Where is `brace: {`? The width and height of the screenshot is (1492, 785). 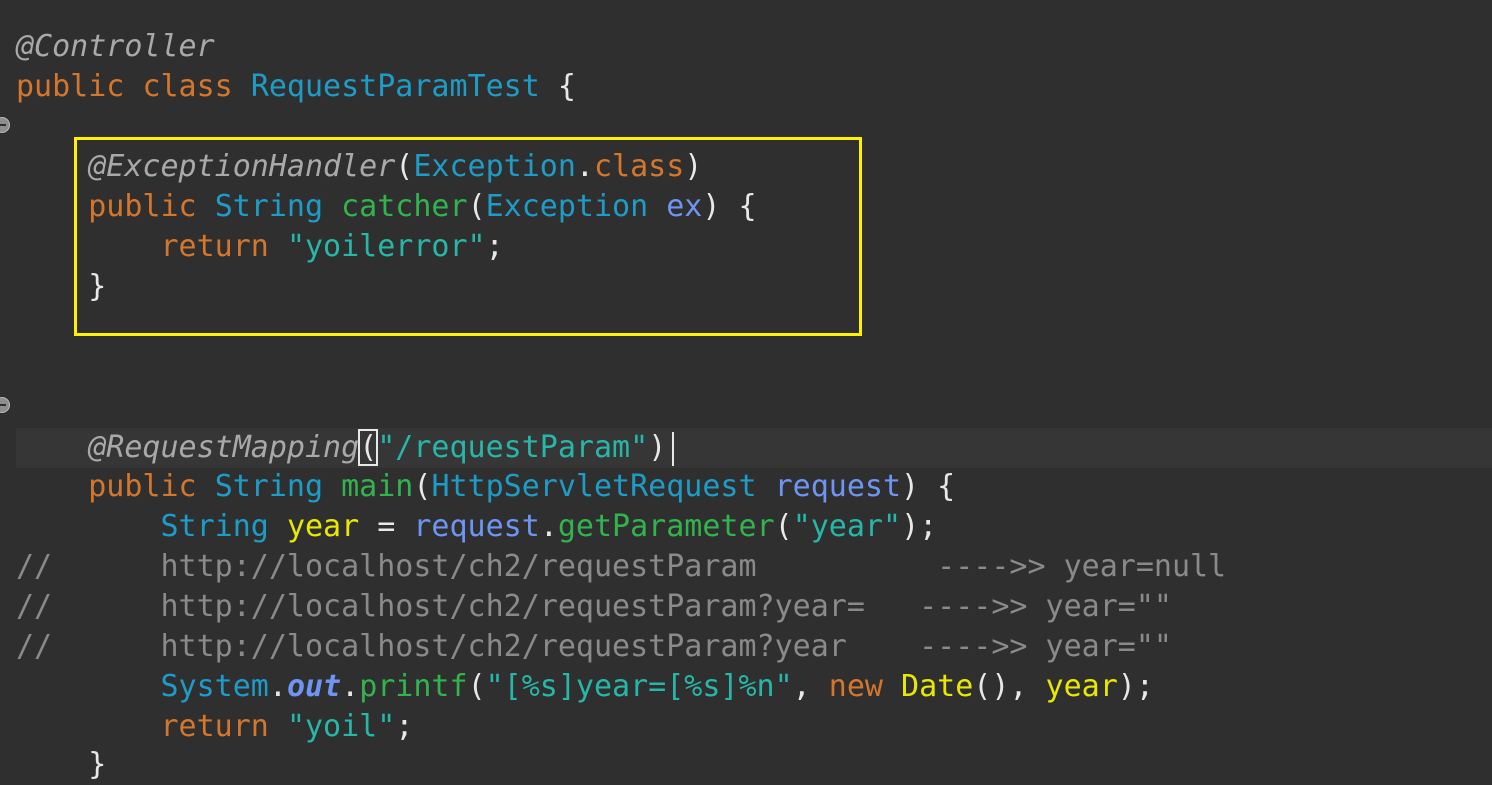 brace: { is located at coordinates (566, 86).